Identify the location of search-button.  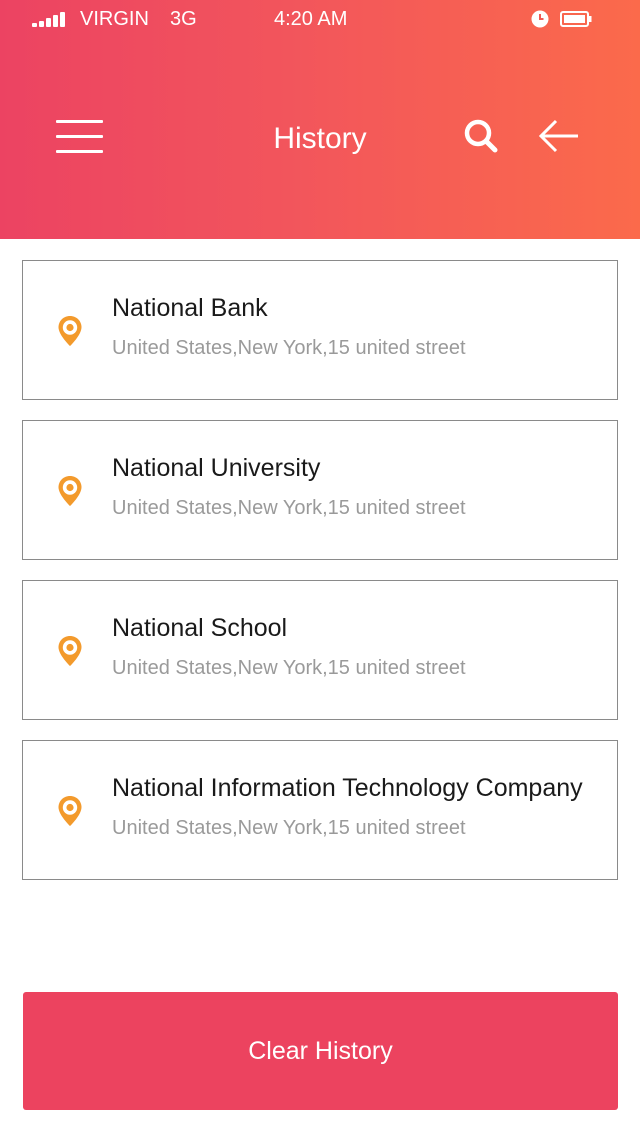
(481, 136).